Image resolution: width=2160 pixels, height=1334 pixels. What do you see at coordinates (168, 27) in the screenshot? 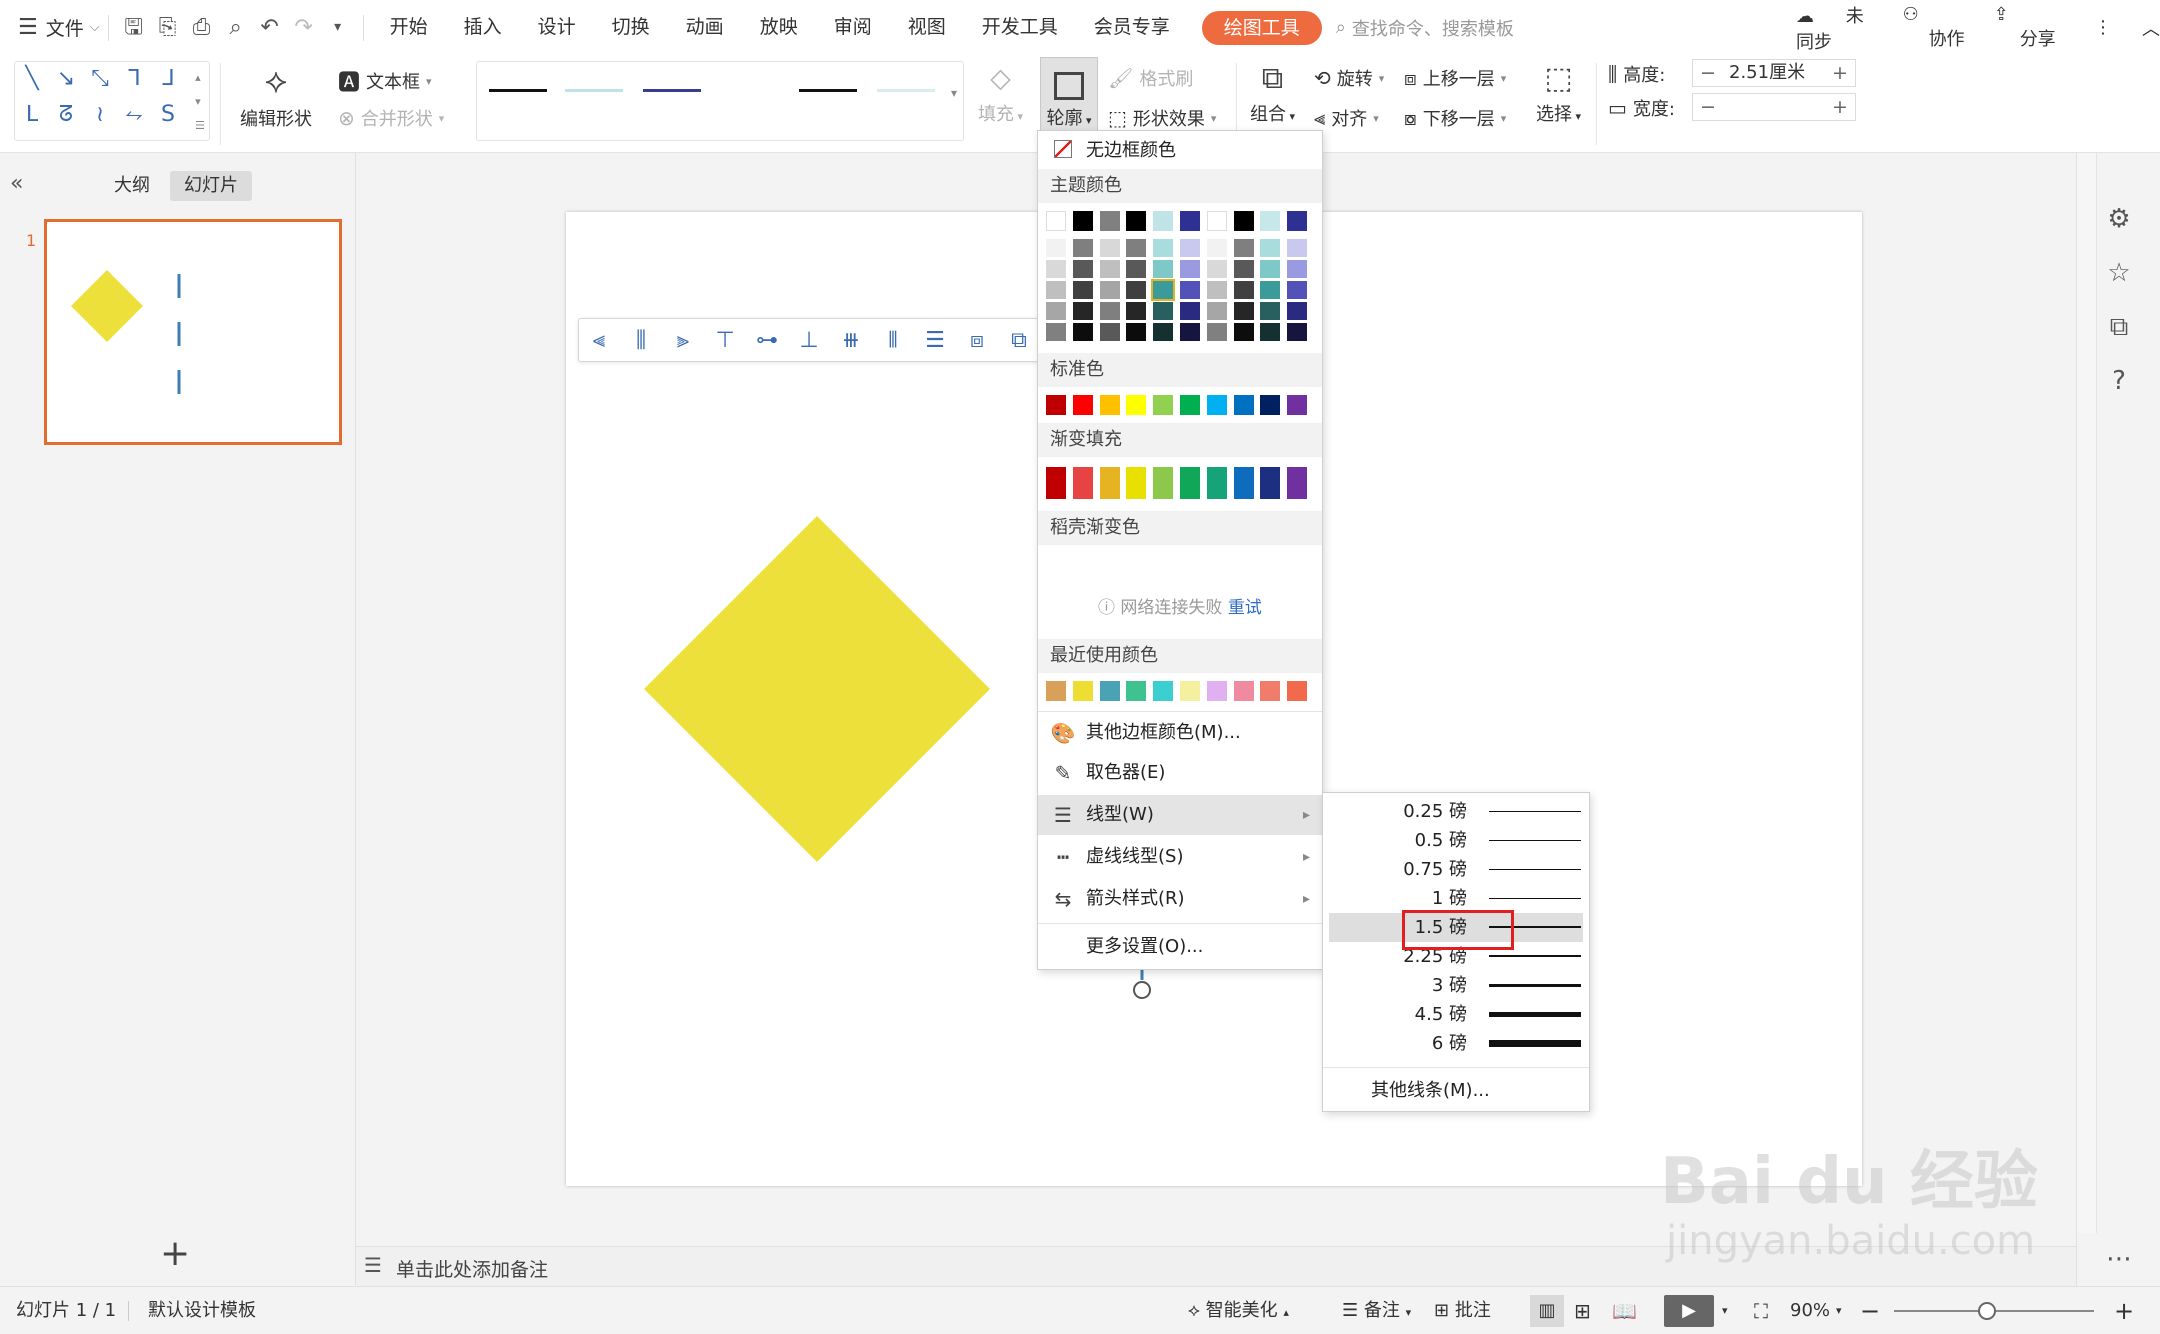
I see `export-icon: ⎘` at bounding box center [168, 27].